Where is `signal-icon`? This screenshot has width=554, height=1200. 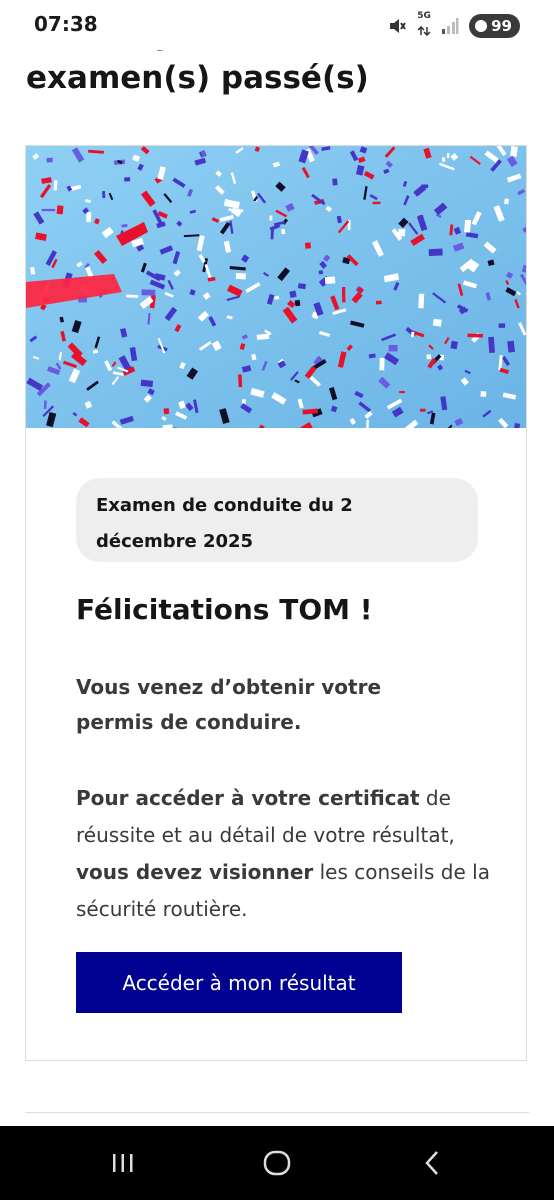 signal-icon is located at coordinates (450, 26).